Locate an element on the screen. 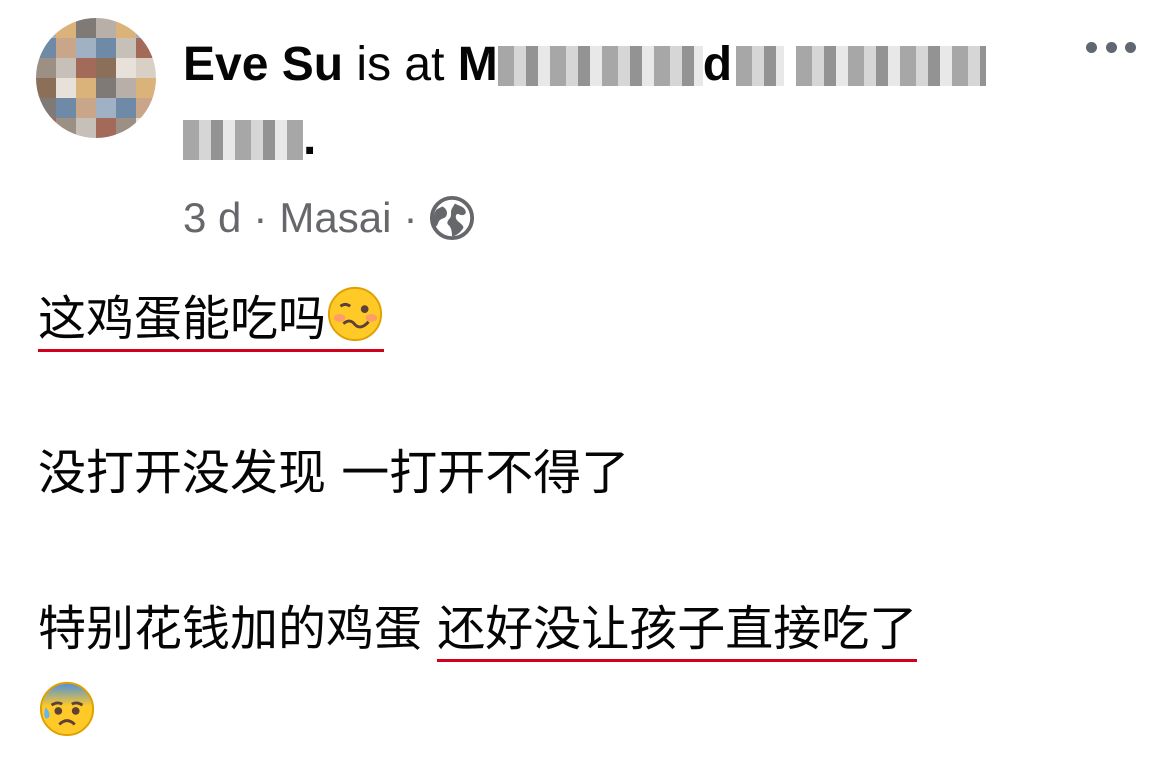  post-text-line-3: 特别花钱加的鸡蛋 还好没让孩子直接吃了 is located at coordinates (478, 630).